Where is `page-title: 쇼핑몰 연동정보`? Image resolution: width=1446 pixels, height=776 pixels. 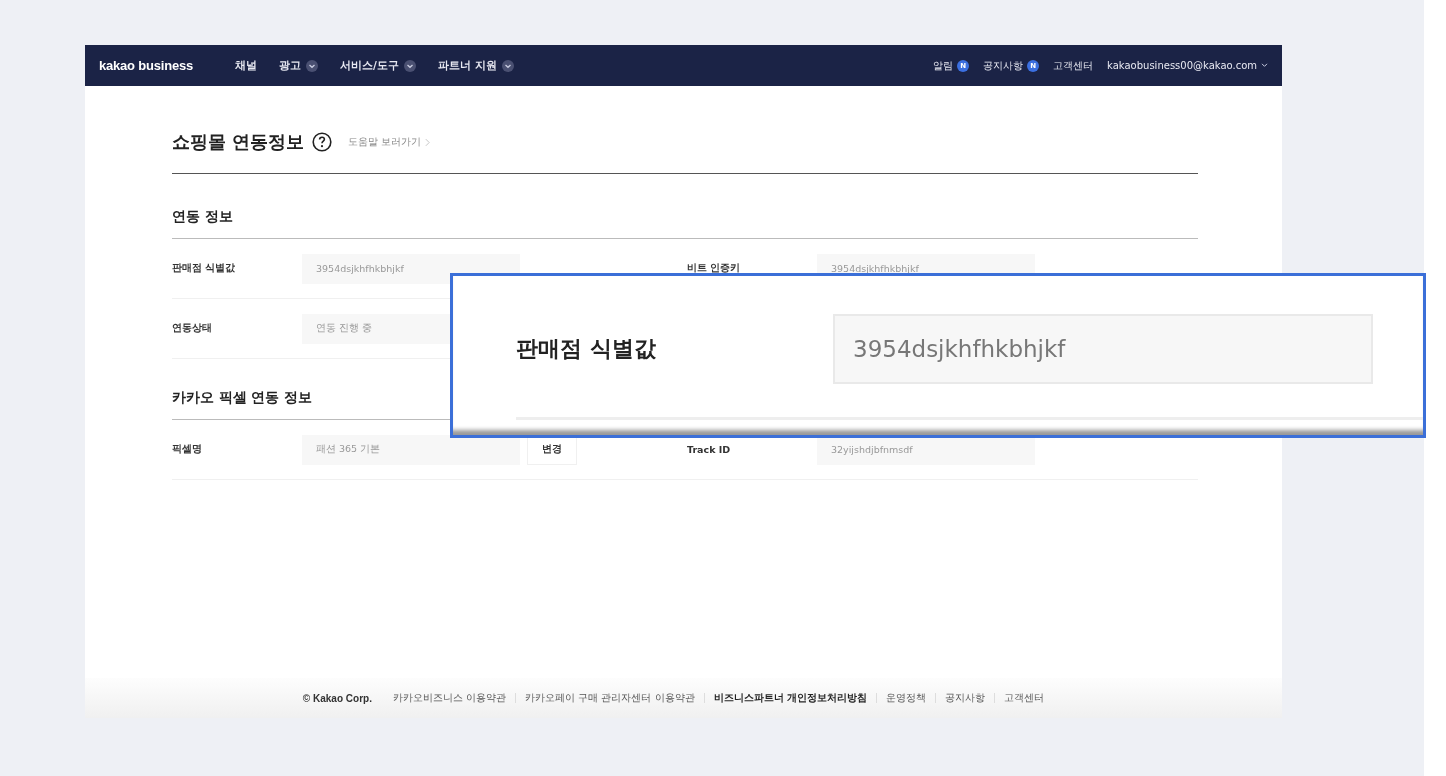
page-title: 쇼핑몰 연동정보 is located at coordinates (238, 142).